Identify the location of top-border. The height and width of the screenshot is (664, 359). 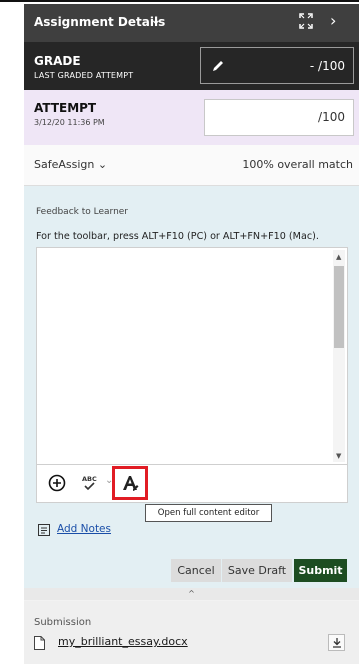
(179, 1).